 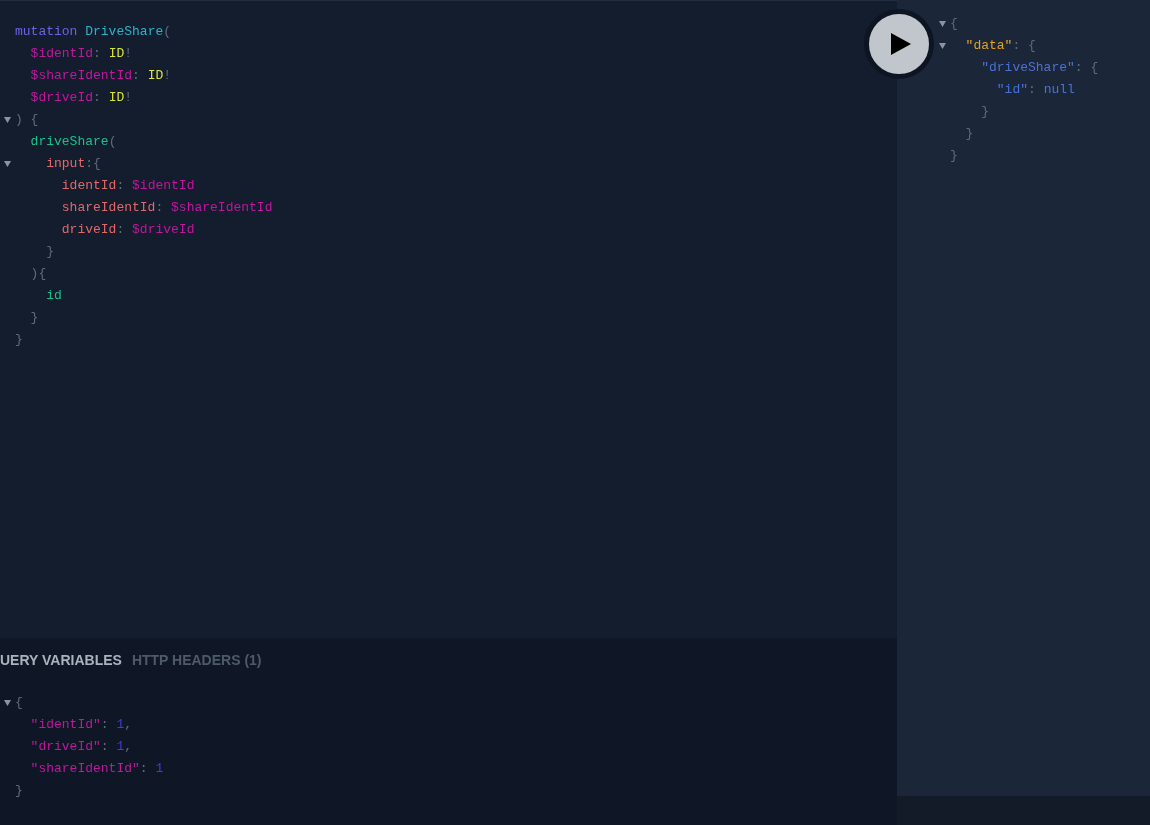 I want to click on code-line: "identId": 1,, so click(x=81, y=725).